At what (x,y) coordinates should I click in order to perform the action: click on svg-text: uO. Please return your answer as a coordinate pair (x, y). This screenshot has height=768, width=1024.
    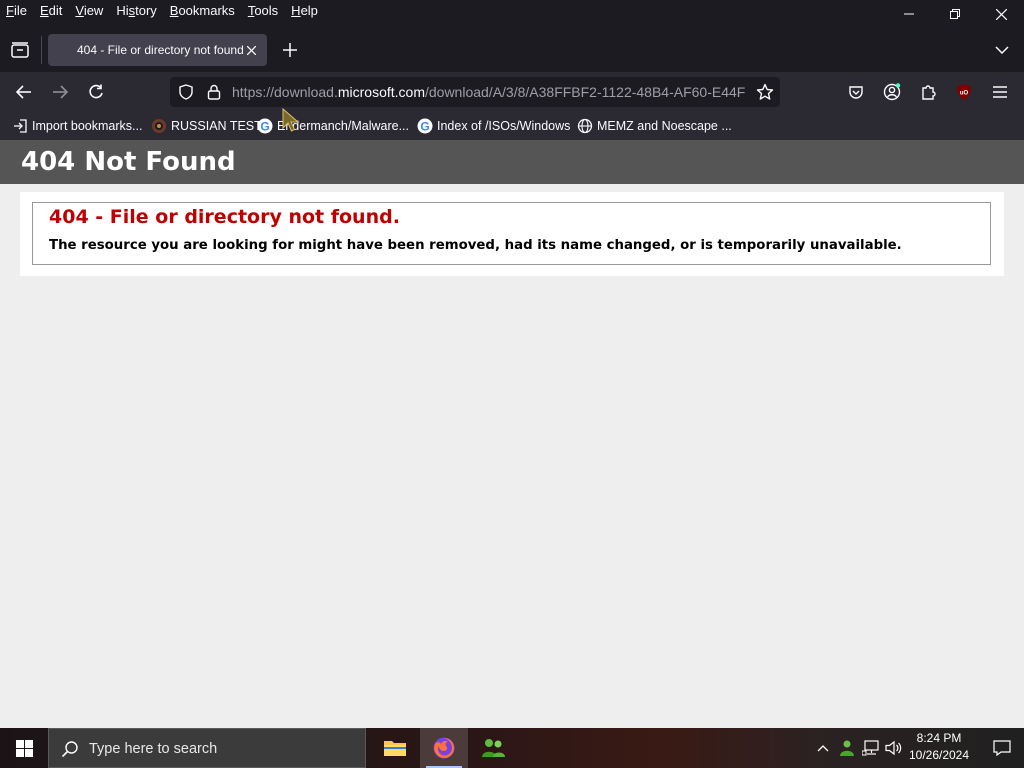
    Looking at the image, I should click on (964, 94).